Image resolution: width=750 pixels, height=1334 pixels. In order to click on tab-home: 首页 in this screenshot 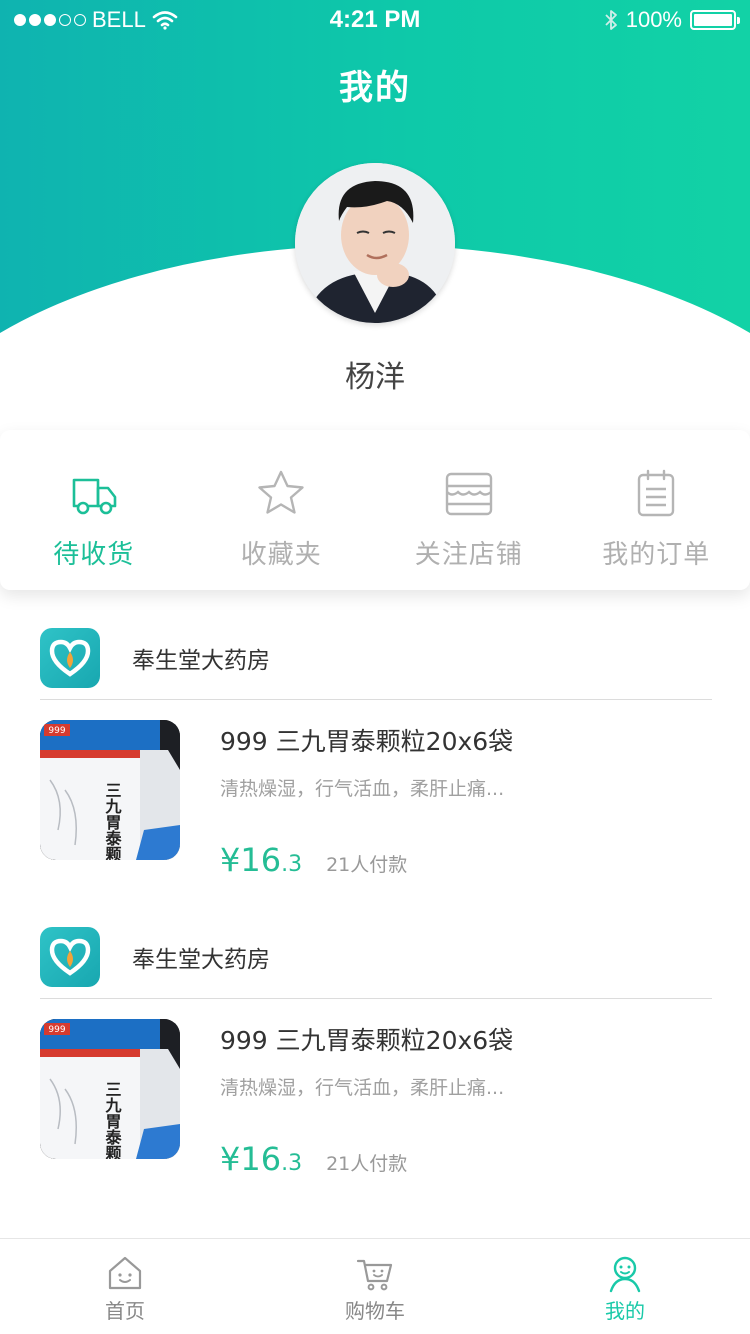, I will do `click(125, 1286)`.